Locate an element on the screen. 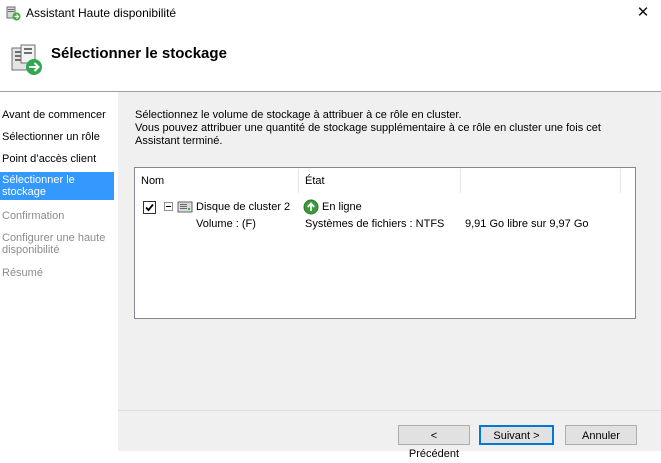  volume-free-space: 9,91 Go libre sur 9,97 Go is located at coordinates (527, 224).